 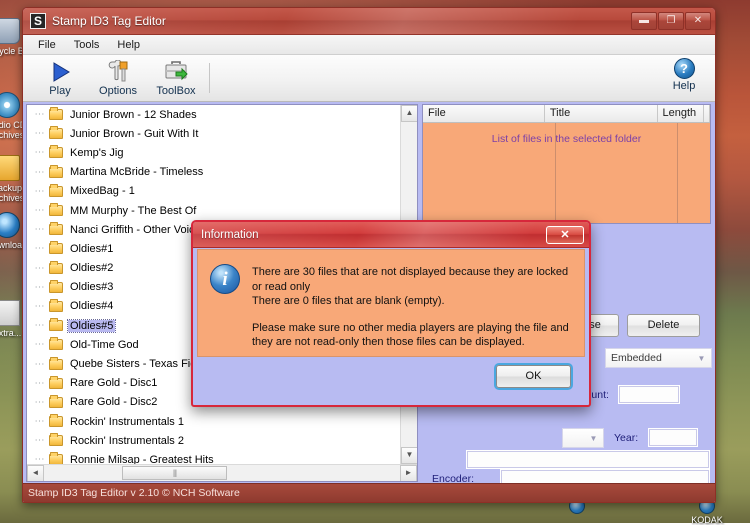 What do you see at coordinates (583, 438) in the screenshot?
I see `genre-dropdown: ▼` at bounding box center [583, 438].